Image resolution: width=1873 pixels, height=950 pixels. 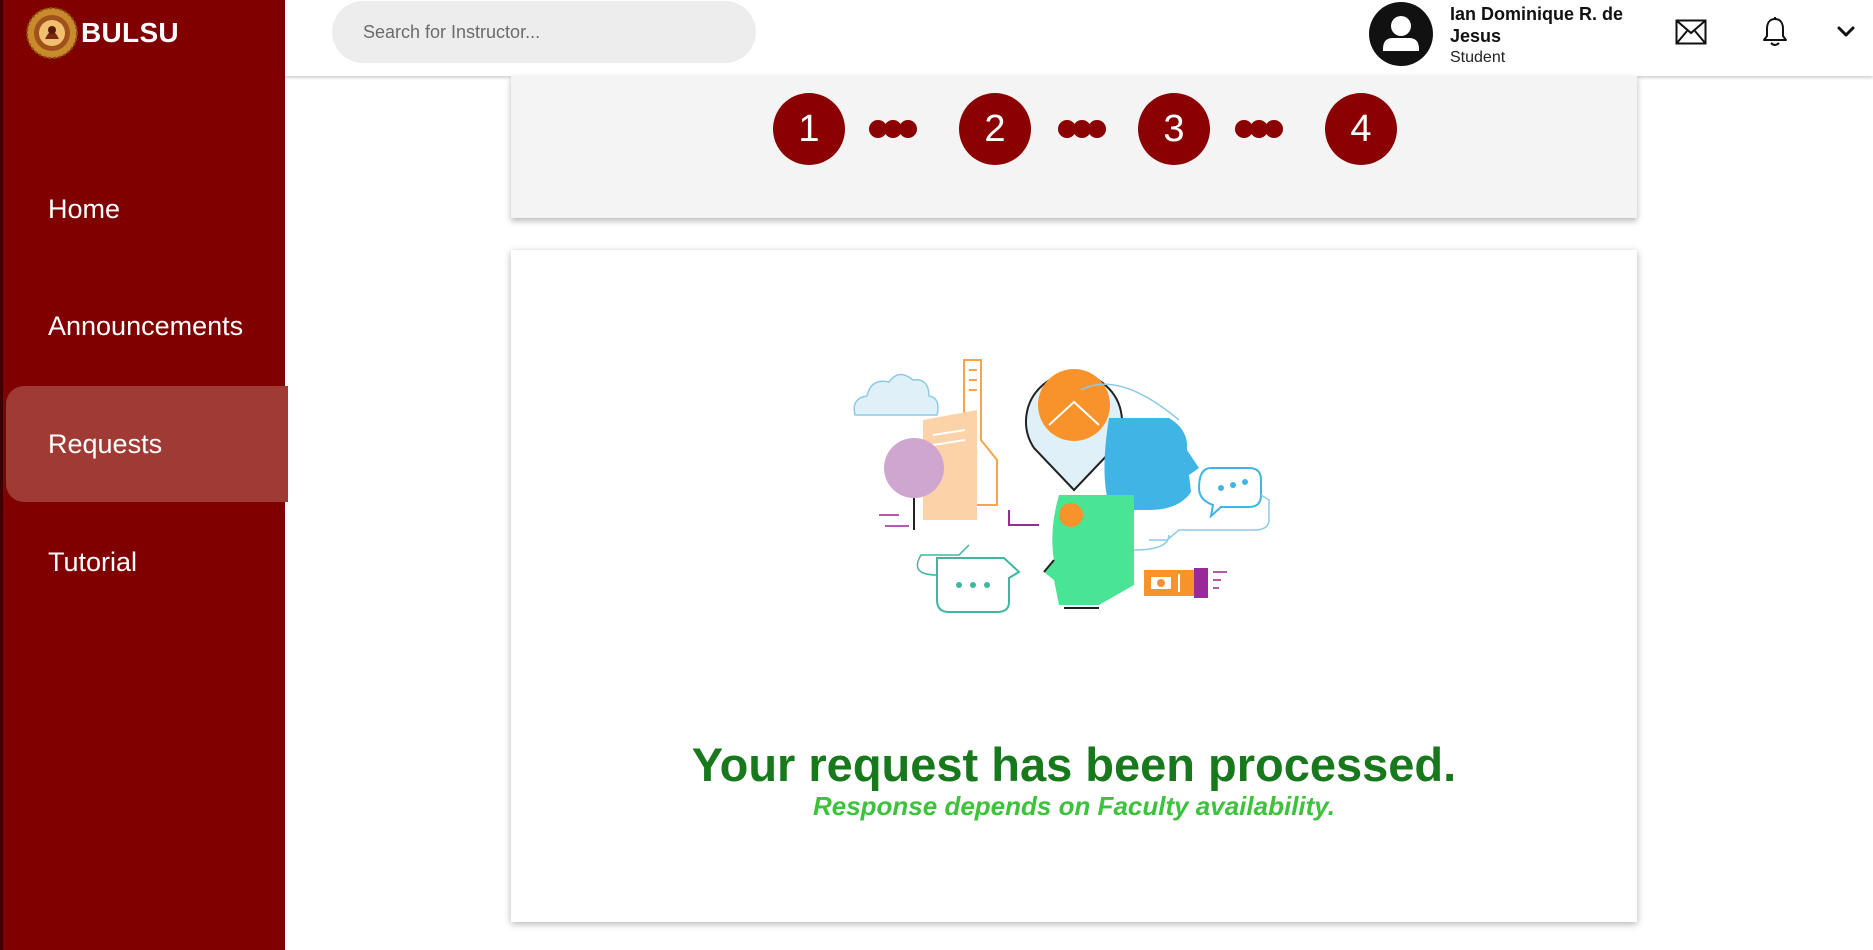 What do you see at coordinates (1174, 129) in the screenshot?
I see `step-3: 3` at bounding box center [1174, 129].